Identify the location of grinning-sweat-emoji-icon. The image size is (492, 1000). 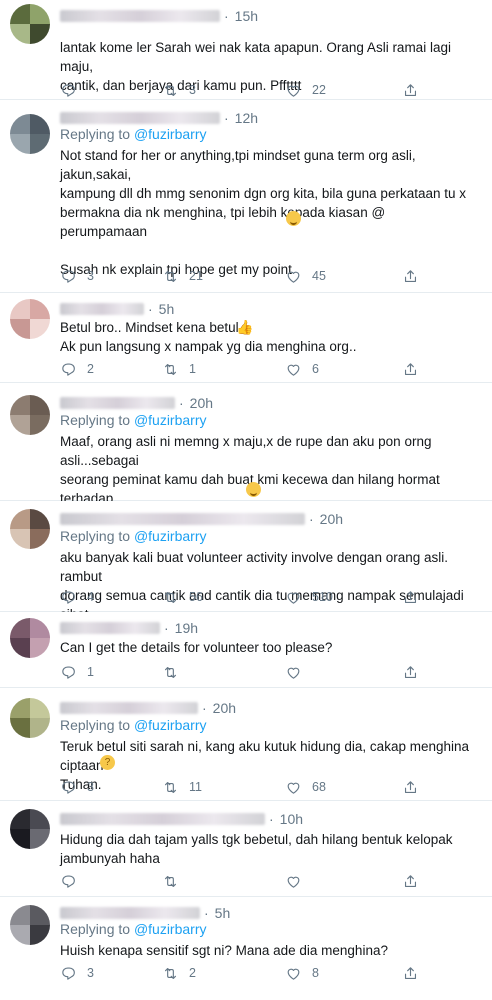
(293, 218).